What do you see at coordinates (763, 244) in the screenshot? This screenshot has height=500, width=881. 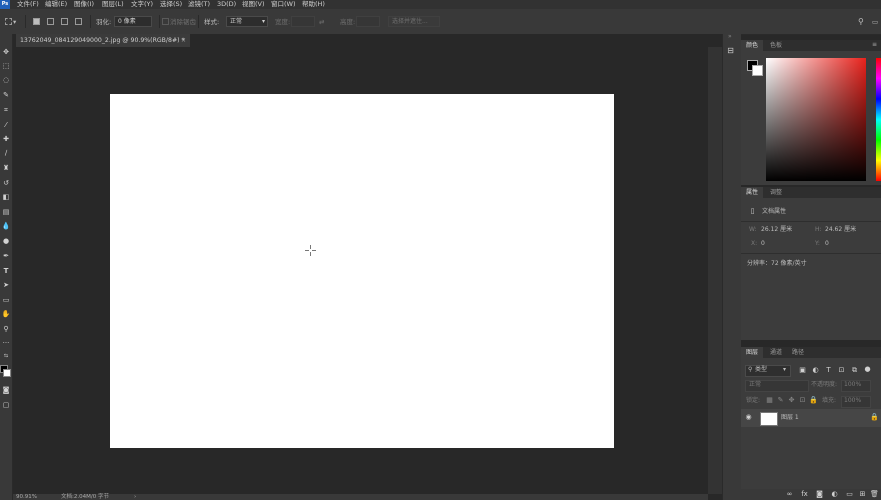 I see `x-value: 0` at bounding box center [763, 244].